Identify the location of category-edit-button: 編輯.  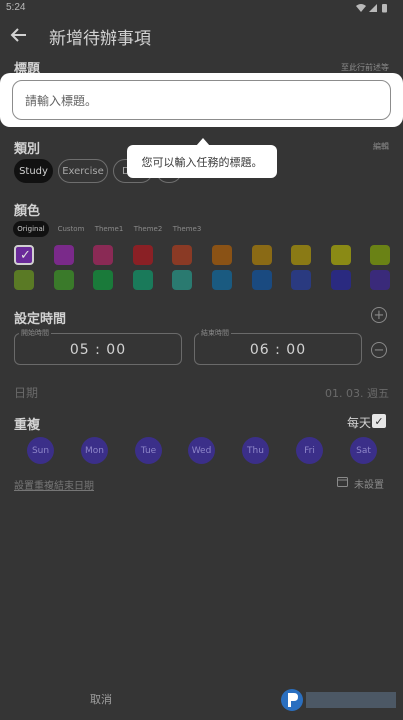
(381, 146).